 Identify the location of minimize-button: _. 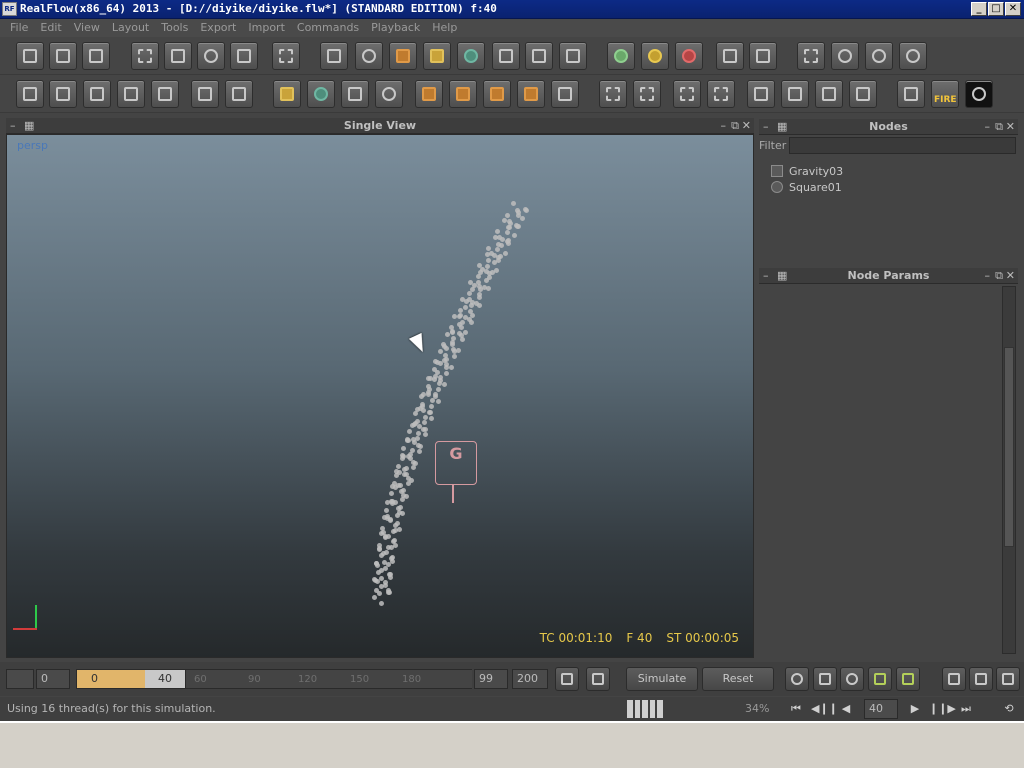
(979, 9).